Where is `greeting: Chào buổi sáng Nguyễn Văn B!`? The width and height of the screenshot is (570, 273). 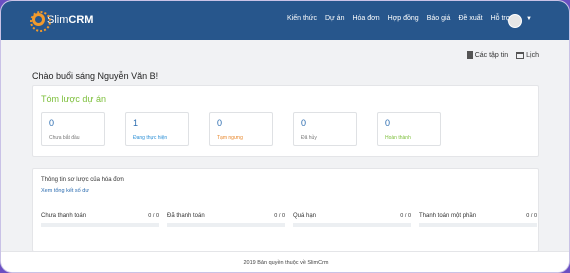
greeting: Chào buổi sáng Nguyễn Văn B! is located at coordinates (95, 76).